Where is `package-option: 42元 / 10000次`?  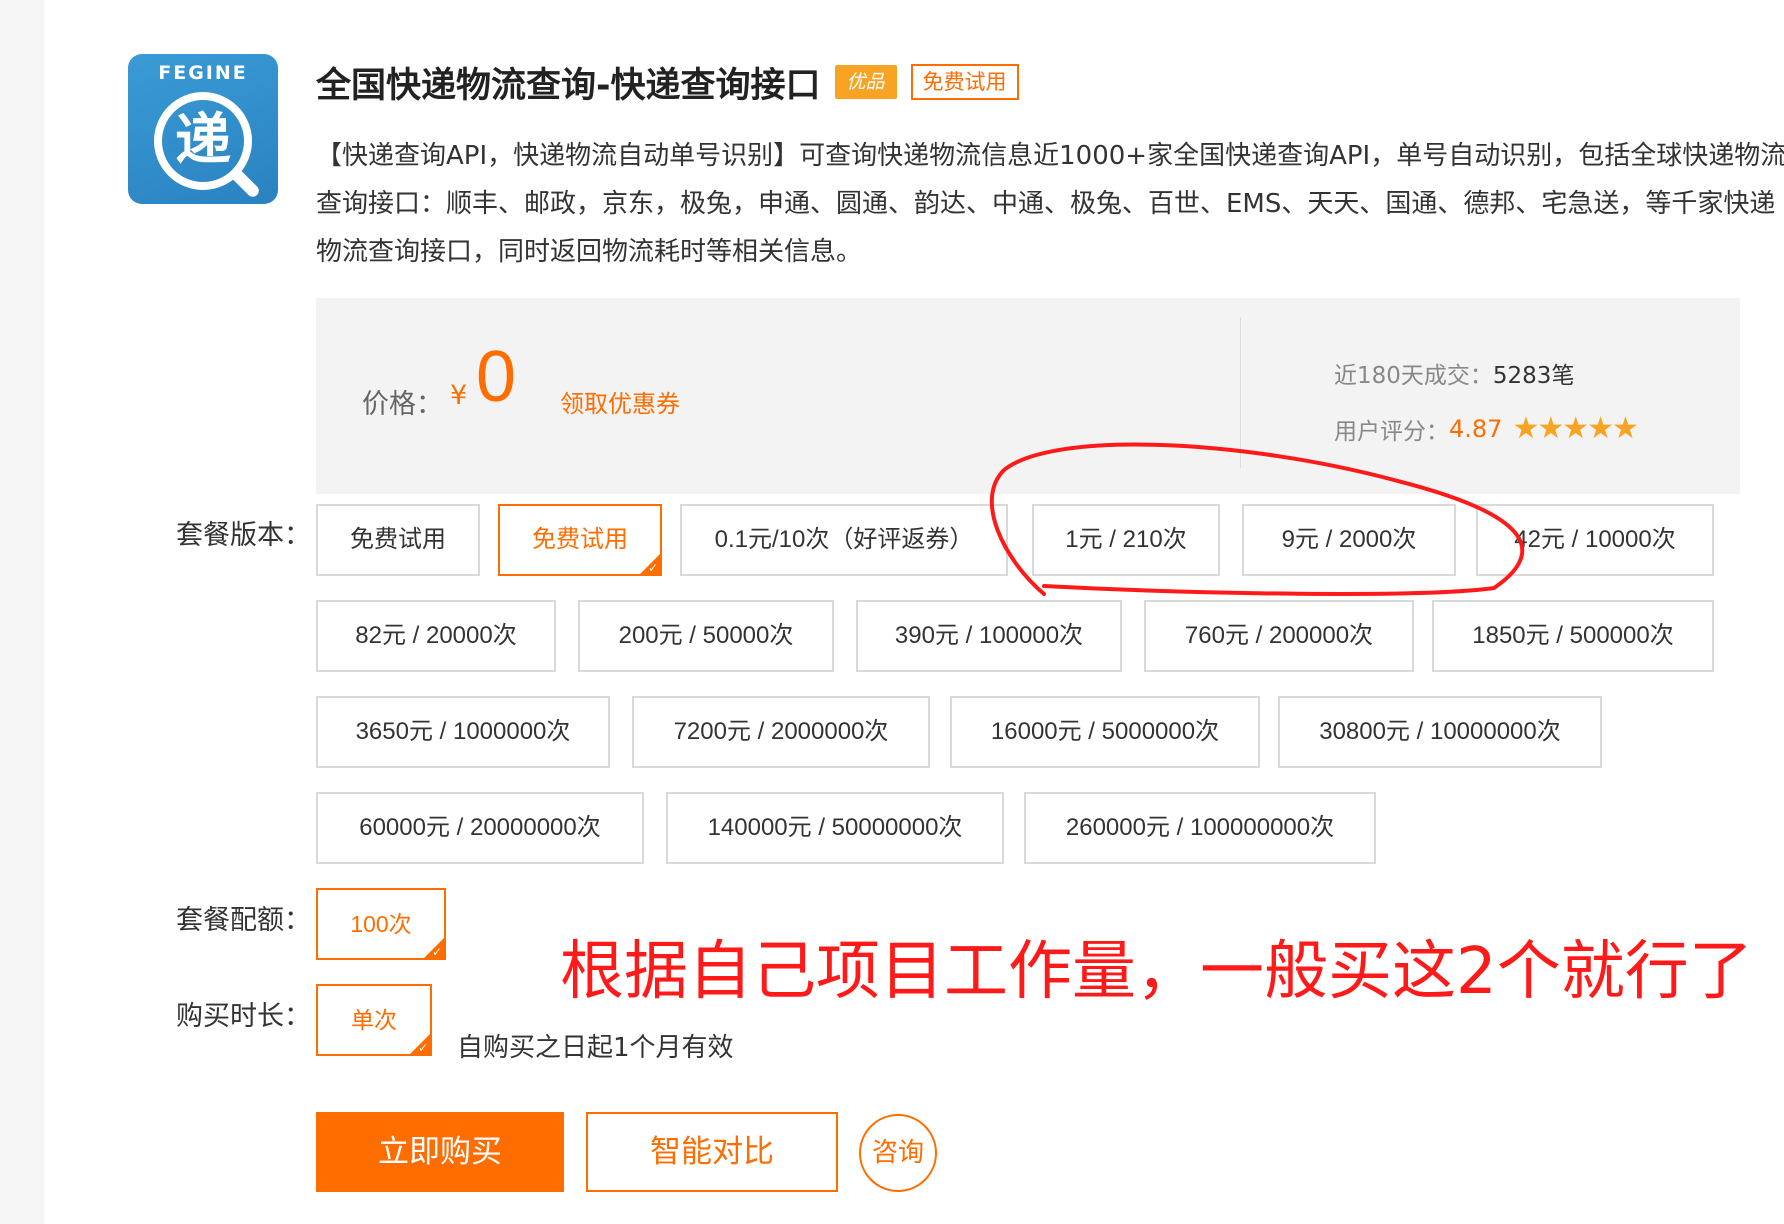
package-option: 42元 / 10000次 is located at coordinates (1595, 540).